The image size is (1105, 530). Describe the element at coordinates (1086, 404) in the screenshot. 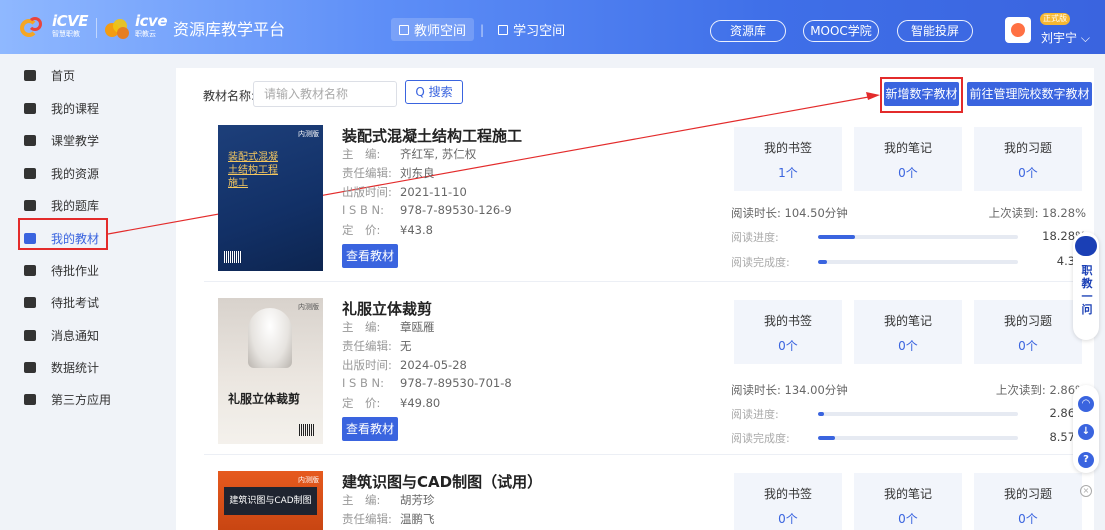

I see `headset-icon: ◠` at that location.